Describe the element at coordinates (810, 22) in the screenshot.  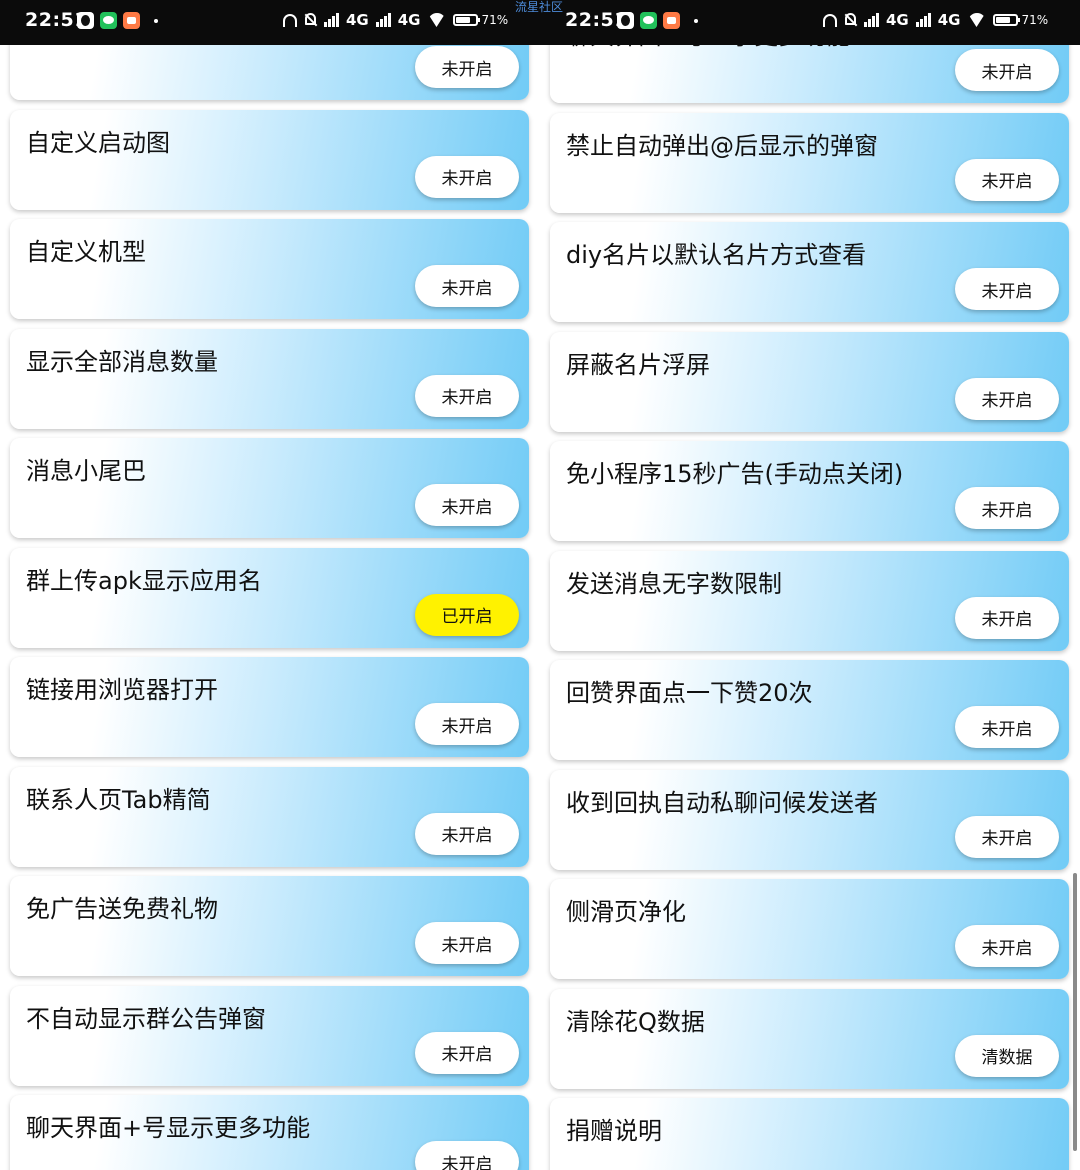
I see `status-bar-right: 22:51 4G 4G 71%` at that location.